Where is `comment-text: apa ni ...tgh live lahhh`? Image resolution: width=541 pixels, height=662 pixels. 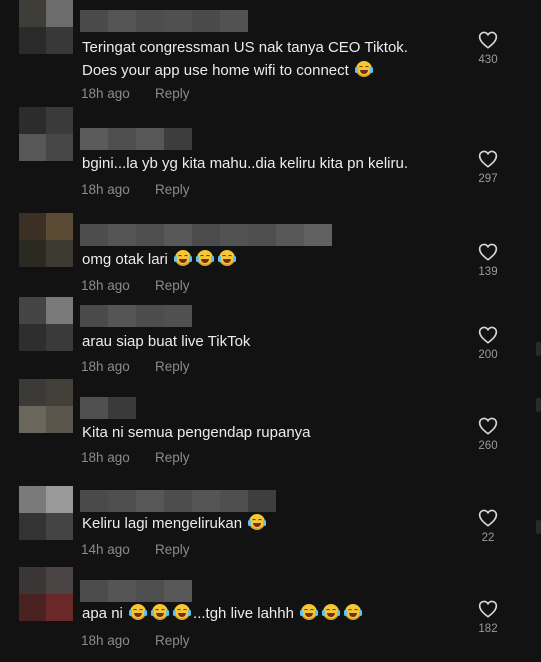 comment-text: apa ni ...tgh live lahhh is located at coordinates (223, 613).